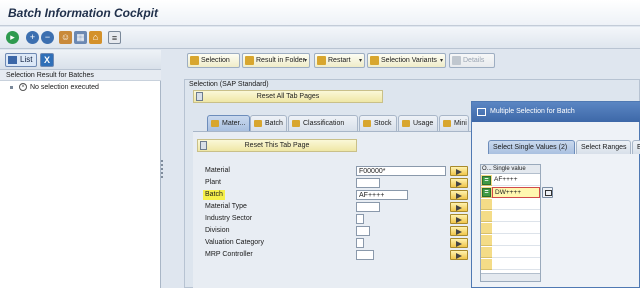  What do you see at coordinates (360, 219) in the screenshot?
I see `industry-sector-input` at bounding box center [360, 219].